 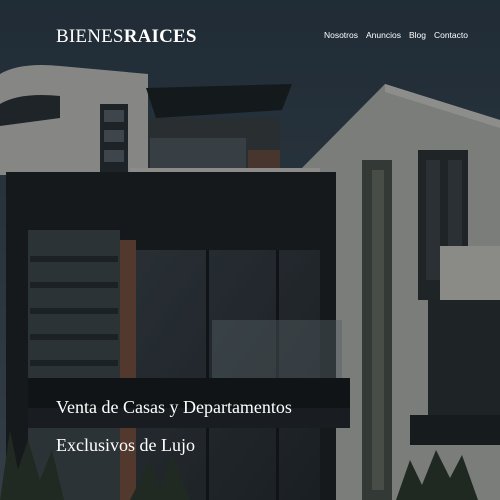 What do you see at coordinates (90, 36) in the screenshot?
I see `logo-light-text: BIENES` at bounding box center [90, 36].